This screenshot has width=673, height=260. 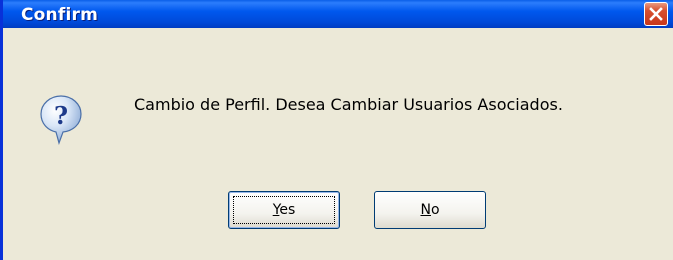 I want to click on title-bar: Confirm, so click(x=338, y=14).